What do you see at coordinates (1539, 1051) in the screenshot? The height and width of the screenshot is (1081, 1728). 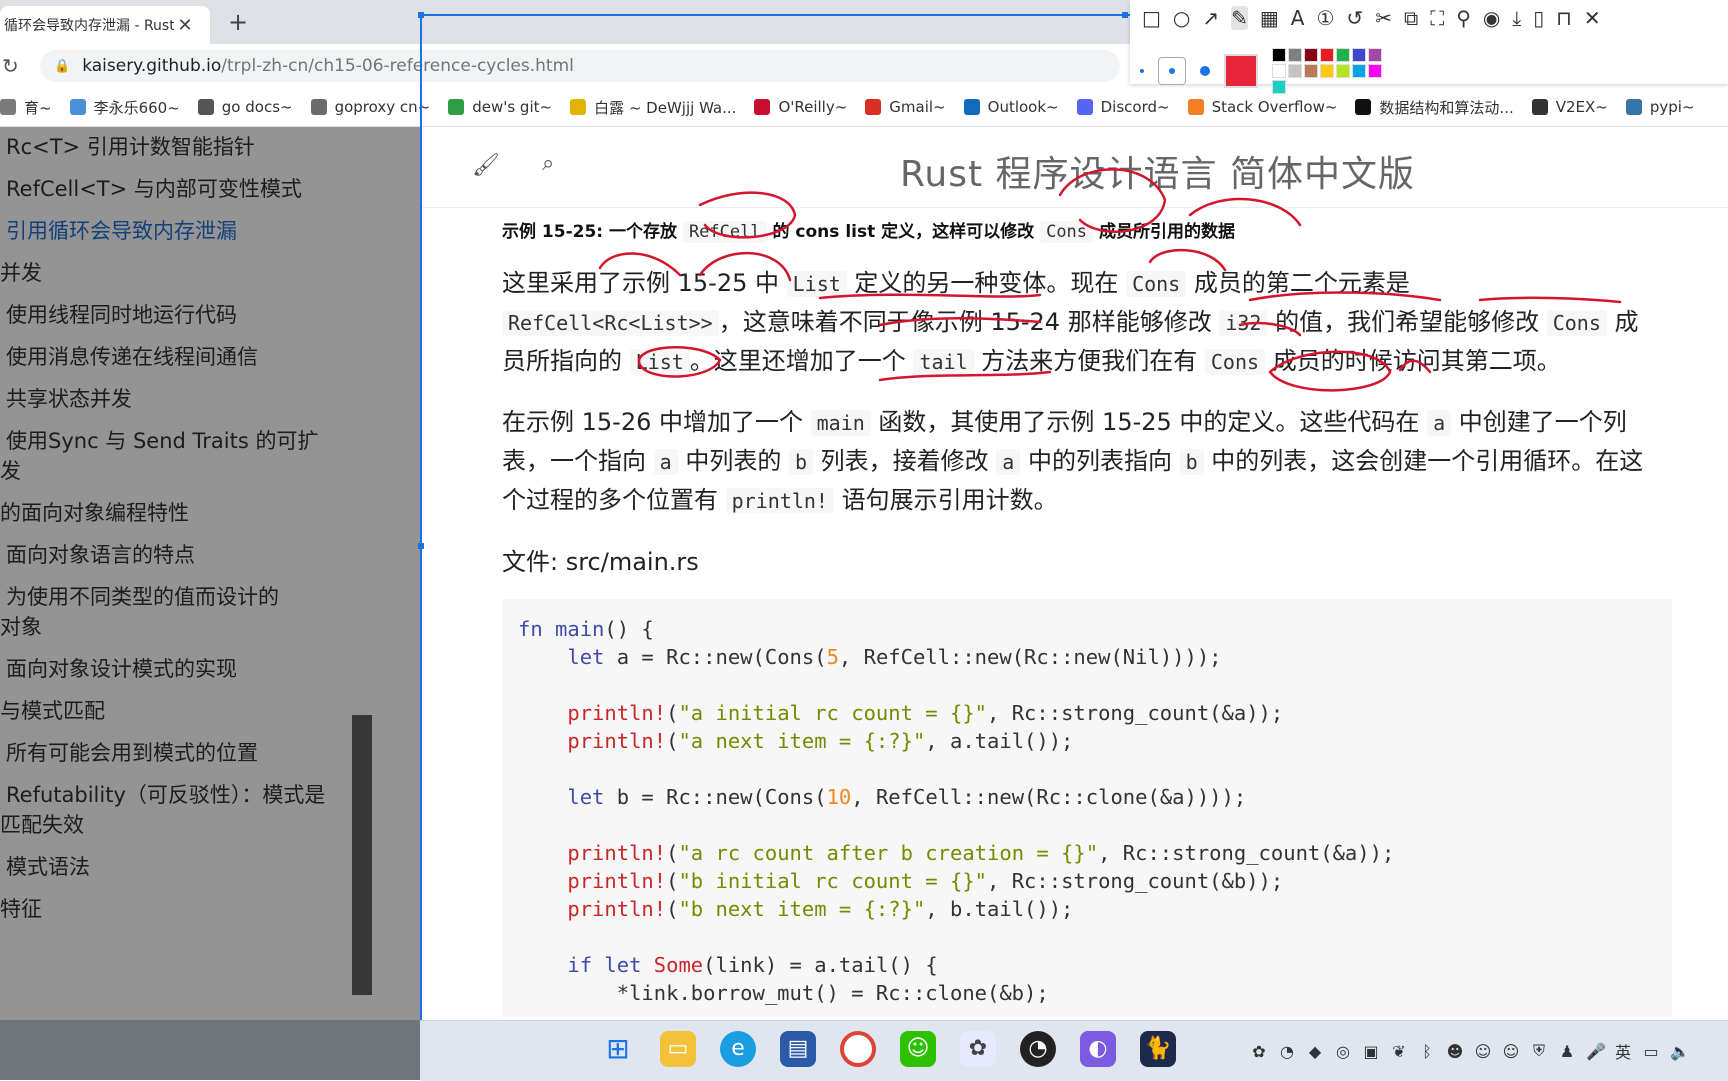 I see `tray-shield-icon: ⛨` at bounding box center [1539, 1051].